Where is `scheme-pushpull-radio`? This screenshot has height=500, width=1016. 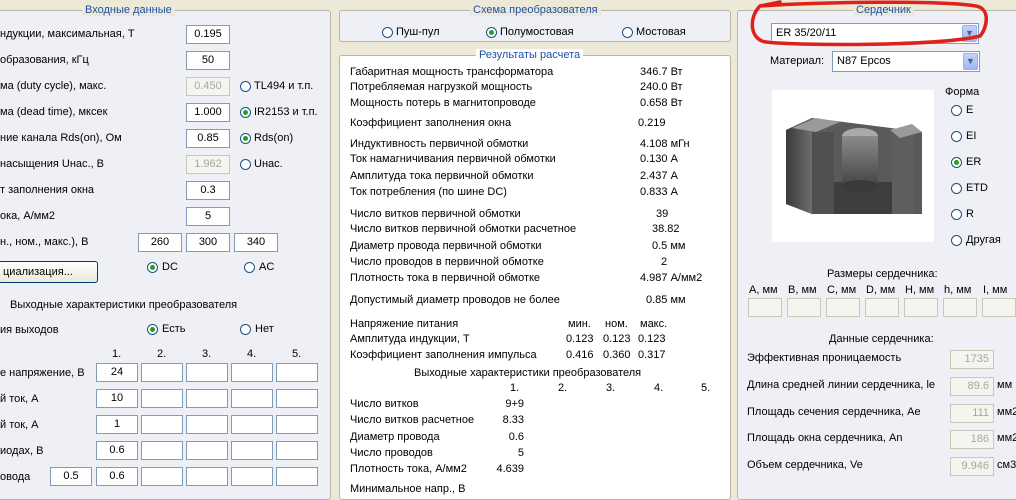 scheme-pushpull-radio is located at coordinates (387, 32).